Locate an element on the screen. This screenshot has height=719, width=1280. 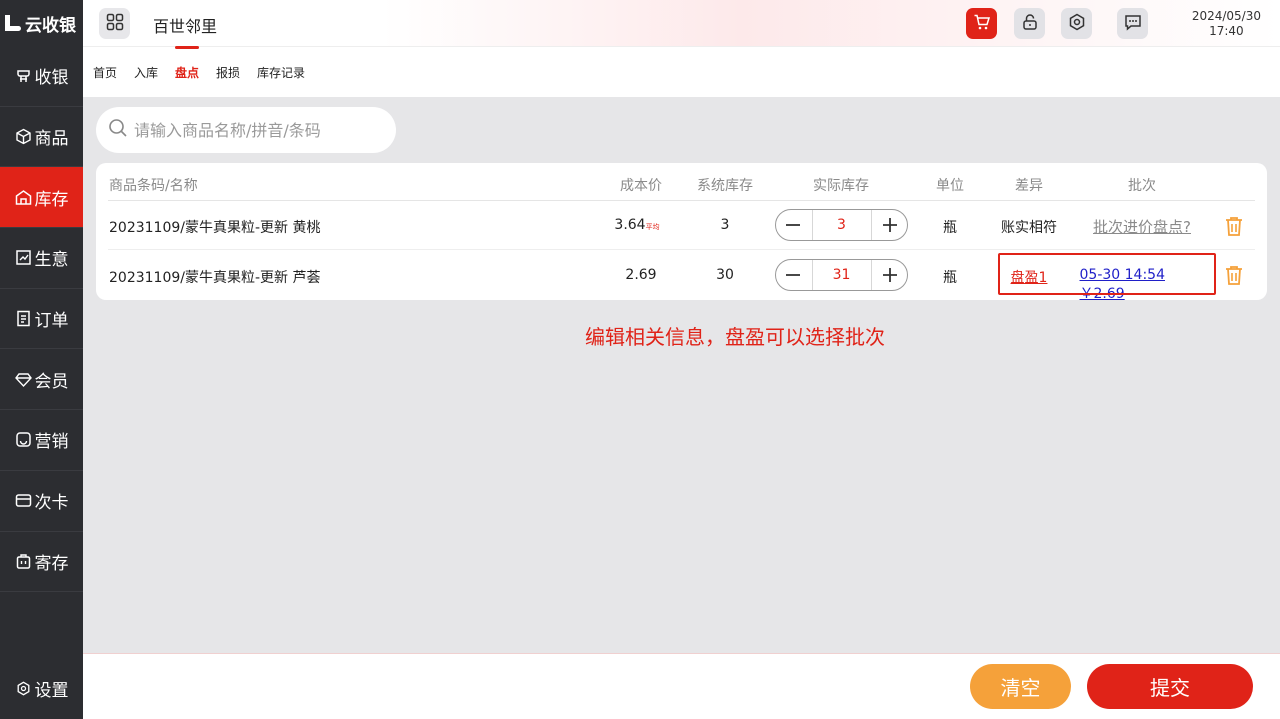
actual-stock-input: 3 is located at coordinates (841, 225).